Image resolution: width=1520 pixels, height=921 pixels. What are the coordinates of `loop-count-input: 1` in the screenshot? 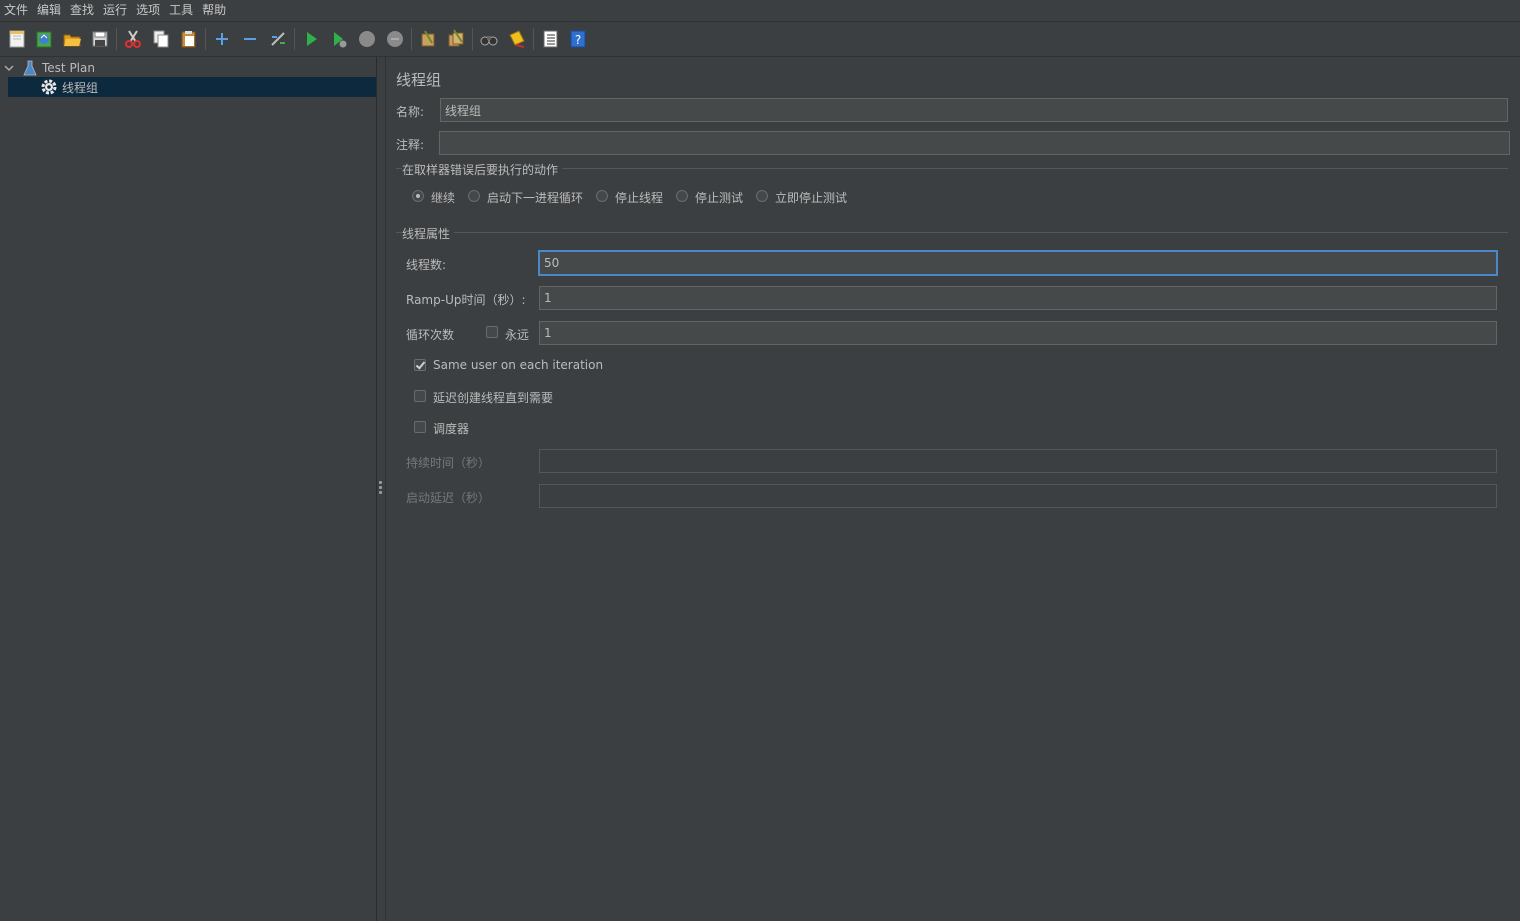 It's located at (1018, 333).